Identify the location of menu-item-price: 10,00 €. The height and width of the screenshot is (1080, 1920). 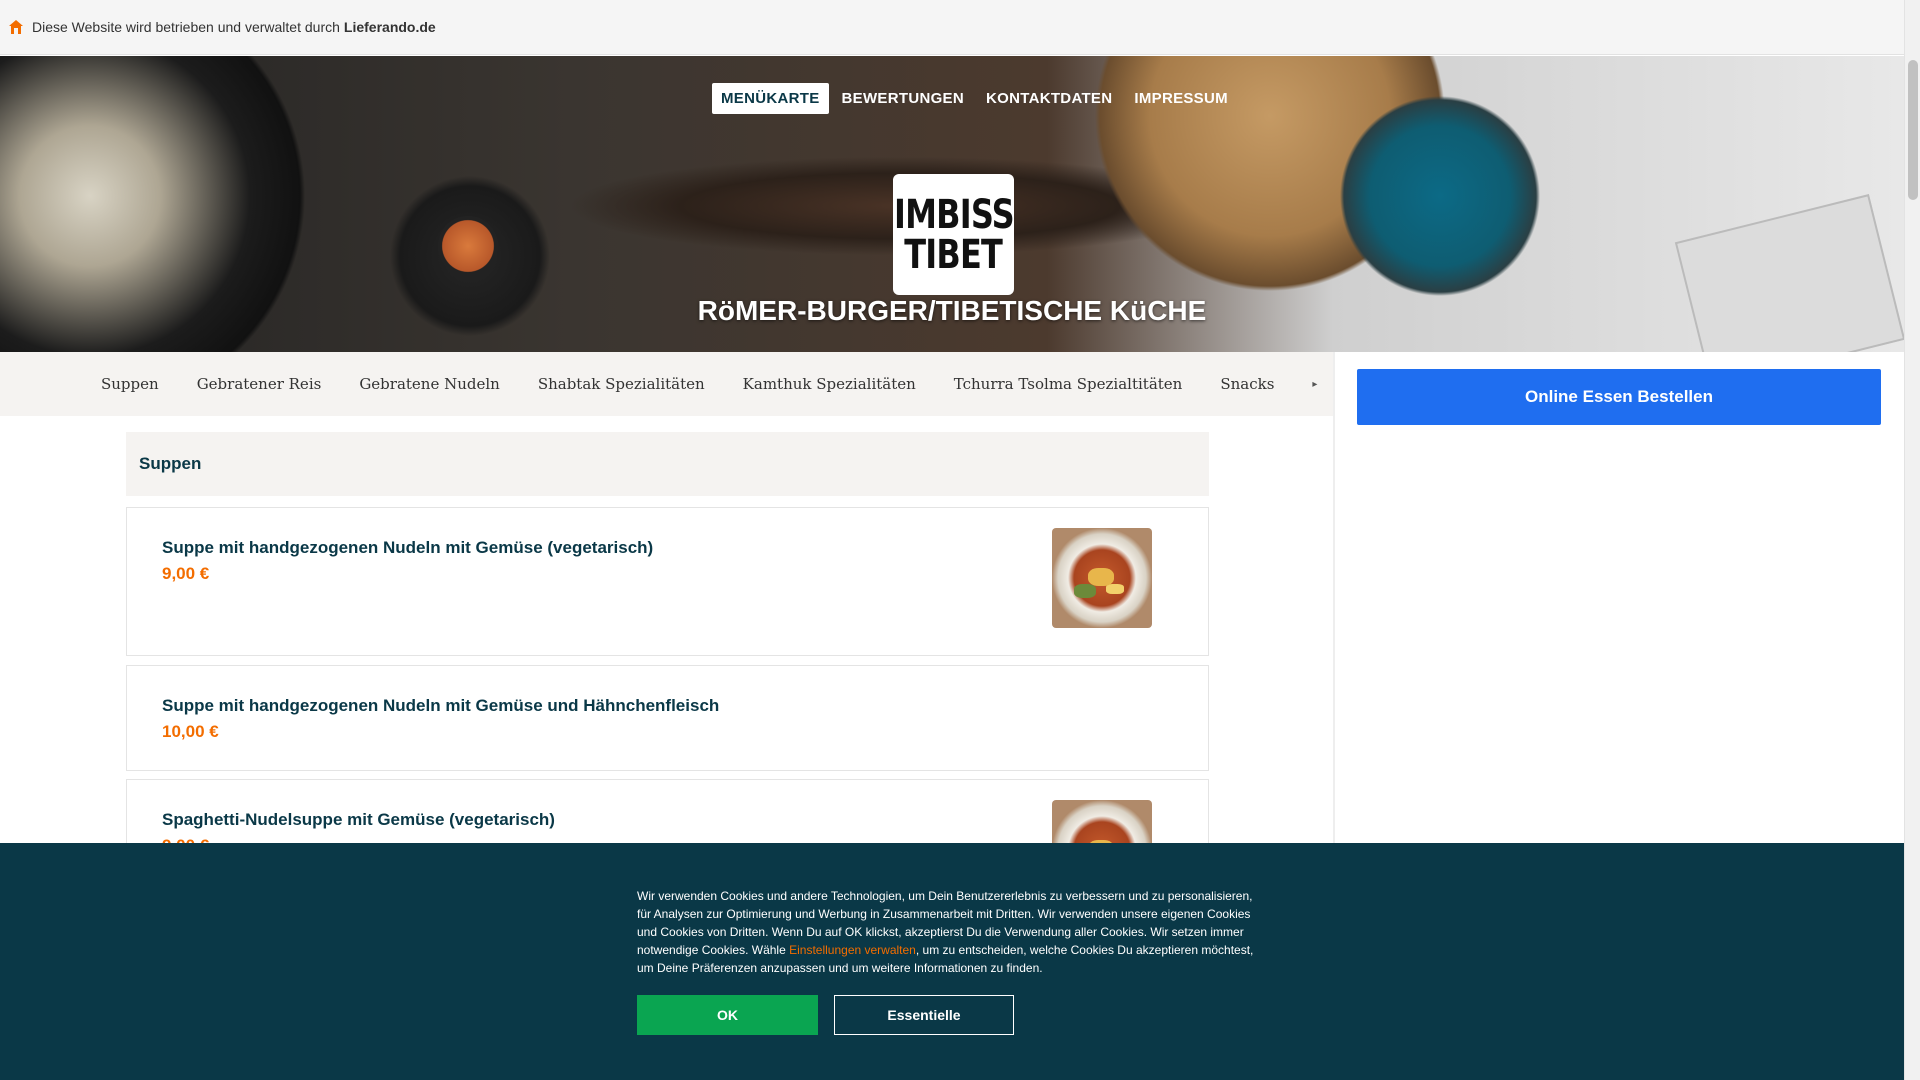
(190, 731).